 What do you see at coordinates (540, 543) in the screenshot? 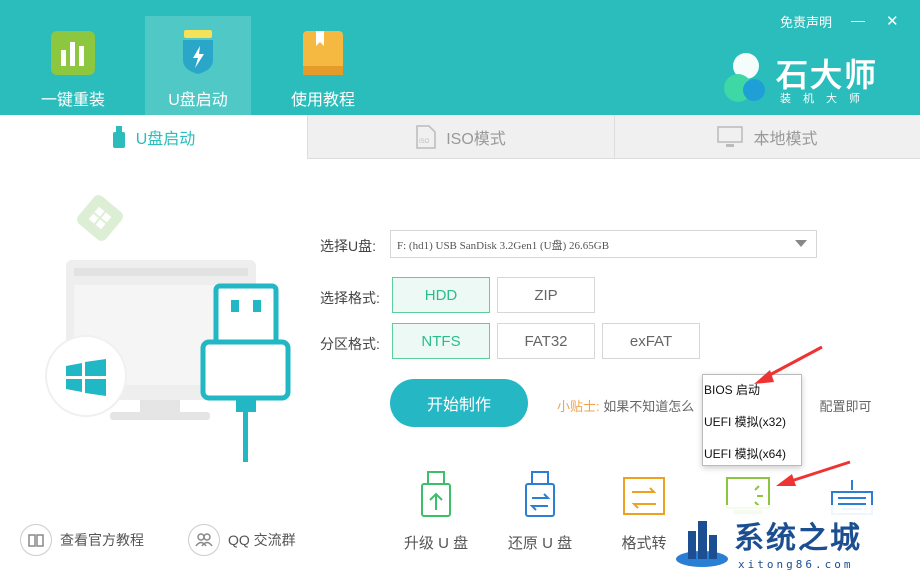
I see `tool-label: 还原 U 盘` at bounding box center [540, 543].